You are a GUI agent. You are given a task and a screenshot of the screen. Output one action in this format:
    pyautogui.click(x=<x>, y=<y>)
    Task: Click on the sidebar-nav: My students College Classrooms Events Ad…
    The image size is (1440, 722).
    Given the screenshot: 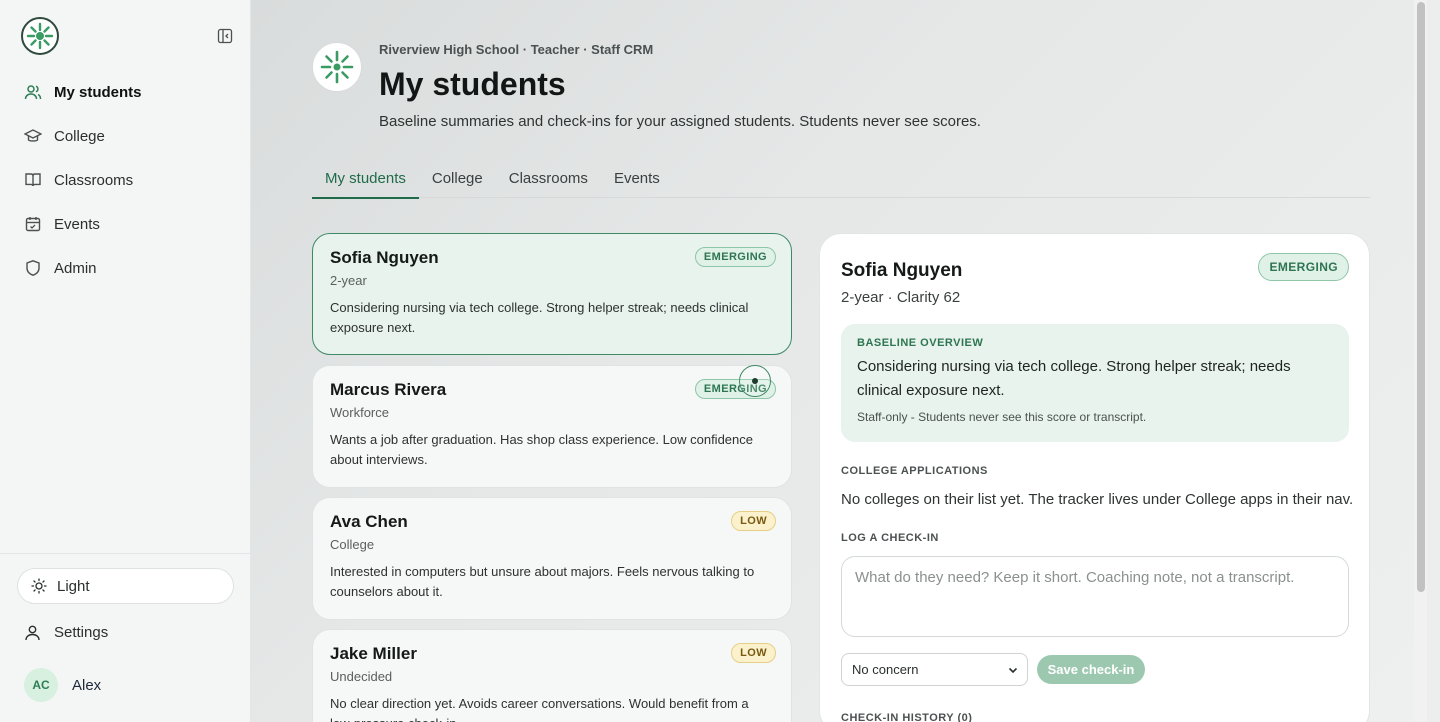 What is the action you would take?
    pyautogui.click(x=126, y=180)
    